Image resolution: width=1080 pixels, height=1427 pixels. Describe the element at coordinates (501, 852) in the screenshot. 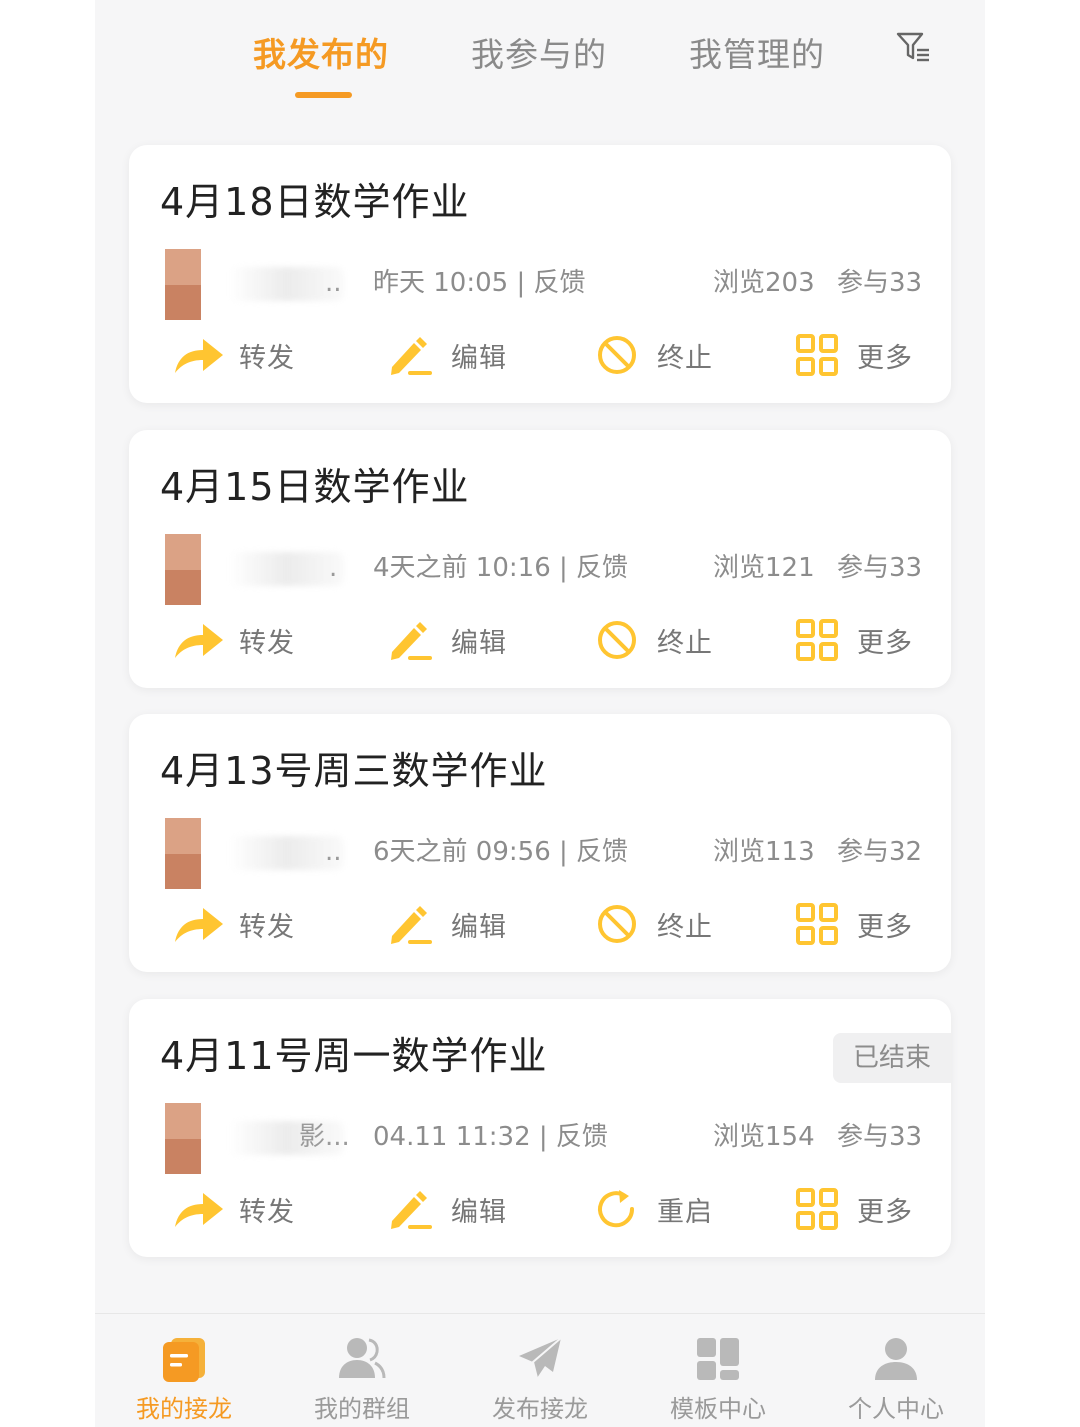

I see `post-time-feedback: 6天之前 09:56 | 反馈` at that location.